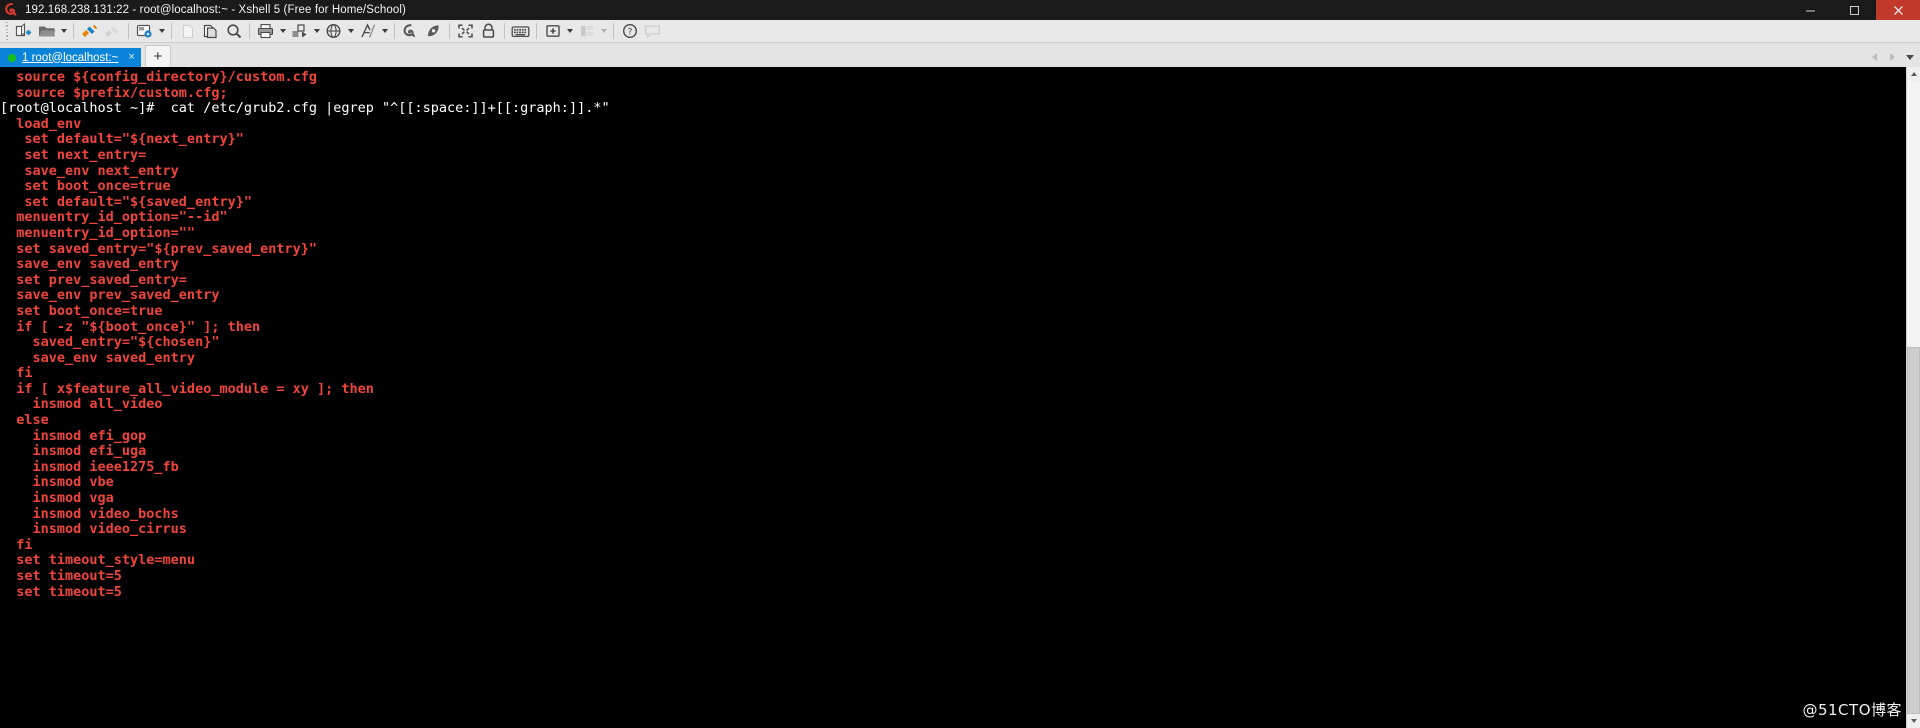 The width and height of the screenshot is (1920, 728). Describe the element at coordinates (158, 248) in the screenshot. I see `terminal-output-line: set saved_entry="${prev_saved_entry}"` at that location.